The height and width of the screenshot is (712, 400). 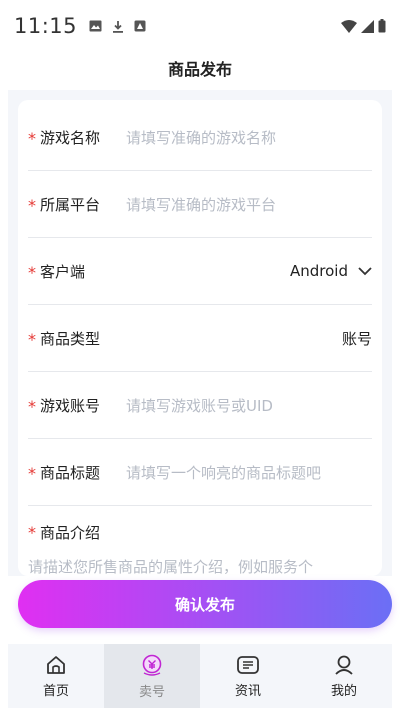 What do you see at coordinates (70, 137) in the screenshot?
I see `game-name-label: 游戏名称` at bounding box center [70, 137].